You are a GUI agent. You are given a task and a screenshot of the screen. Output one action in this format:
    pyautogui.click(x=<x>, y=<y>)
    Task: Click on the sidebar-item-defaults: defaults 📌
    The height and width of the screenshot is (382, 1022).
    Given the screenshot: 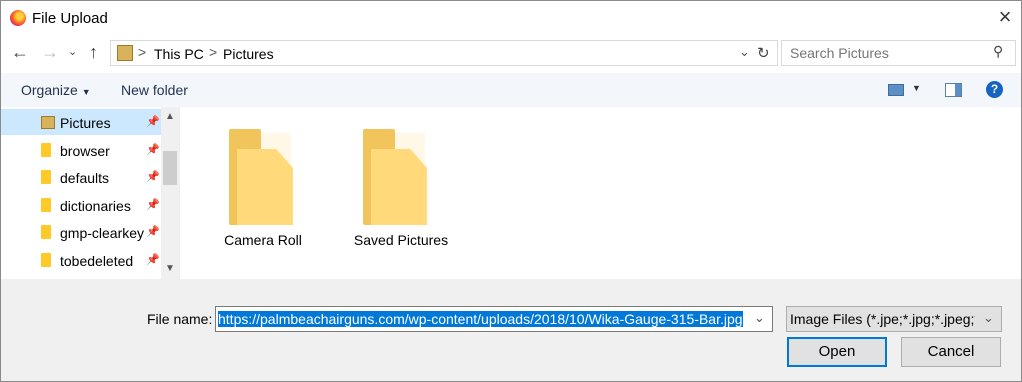 What is the action you would take?
    pyautogui.click(x=81, y=177)
    